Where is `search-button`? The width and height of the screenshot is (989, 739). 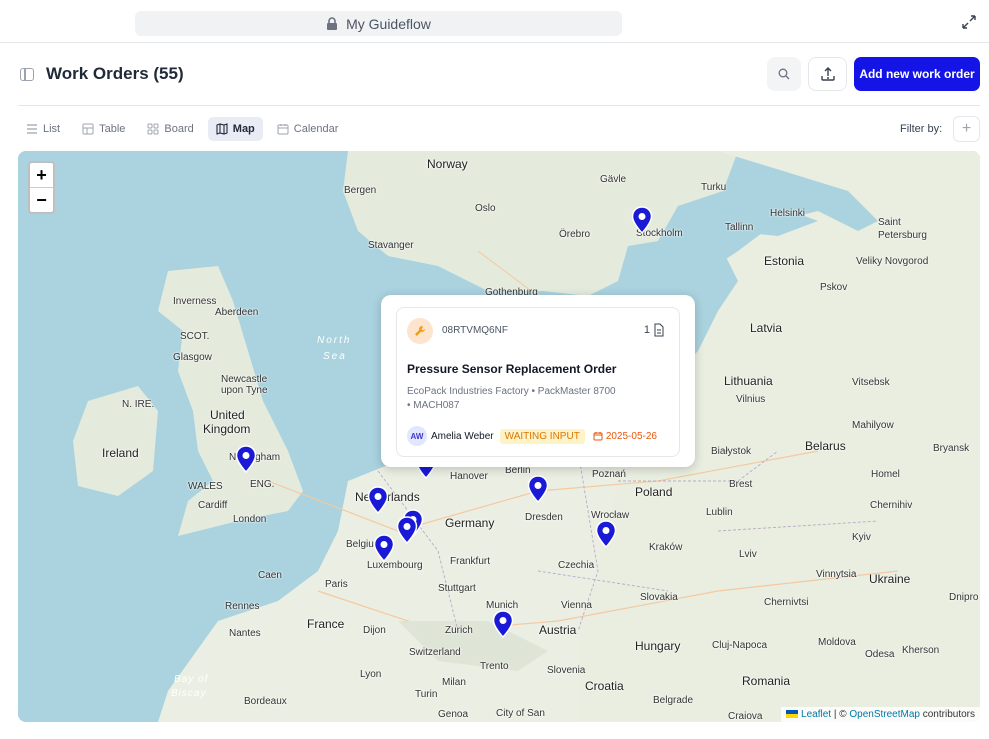 search-button is located at coordinates (784, 74).